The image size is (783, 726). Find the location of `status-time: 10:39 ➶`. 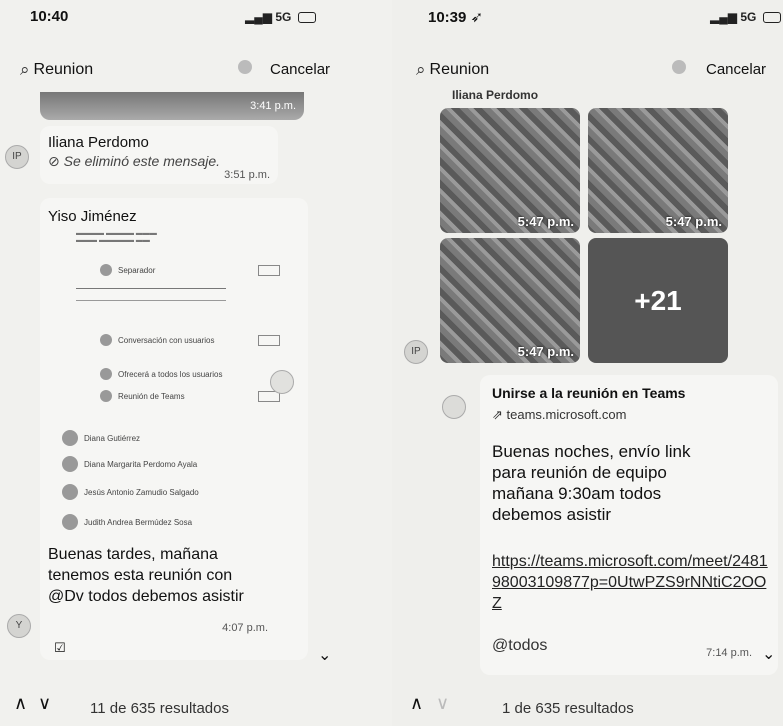

status-time: 10:39 ➶ is located at coordinates (456, 17).